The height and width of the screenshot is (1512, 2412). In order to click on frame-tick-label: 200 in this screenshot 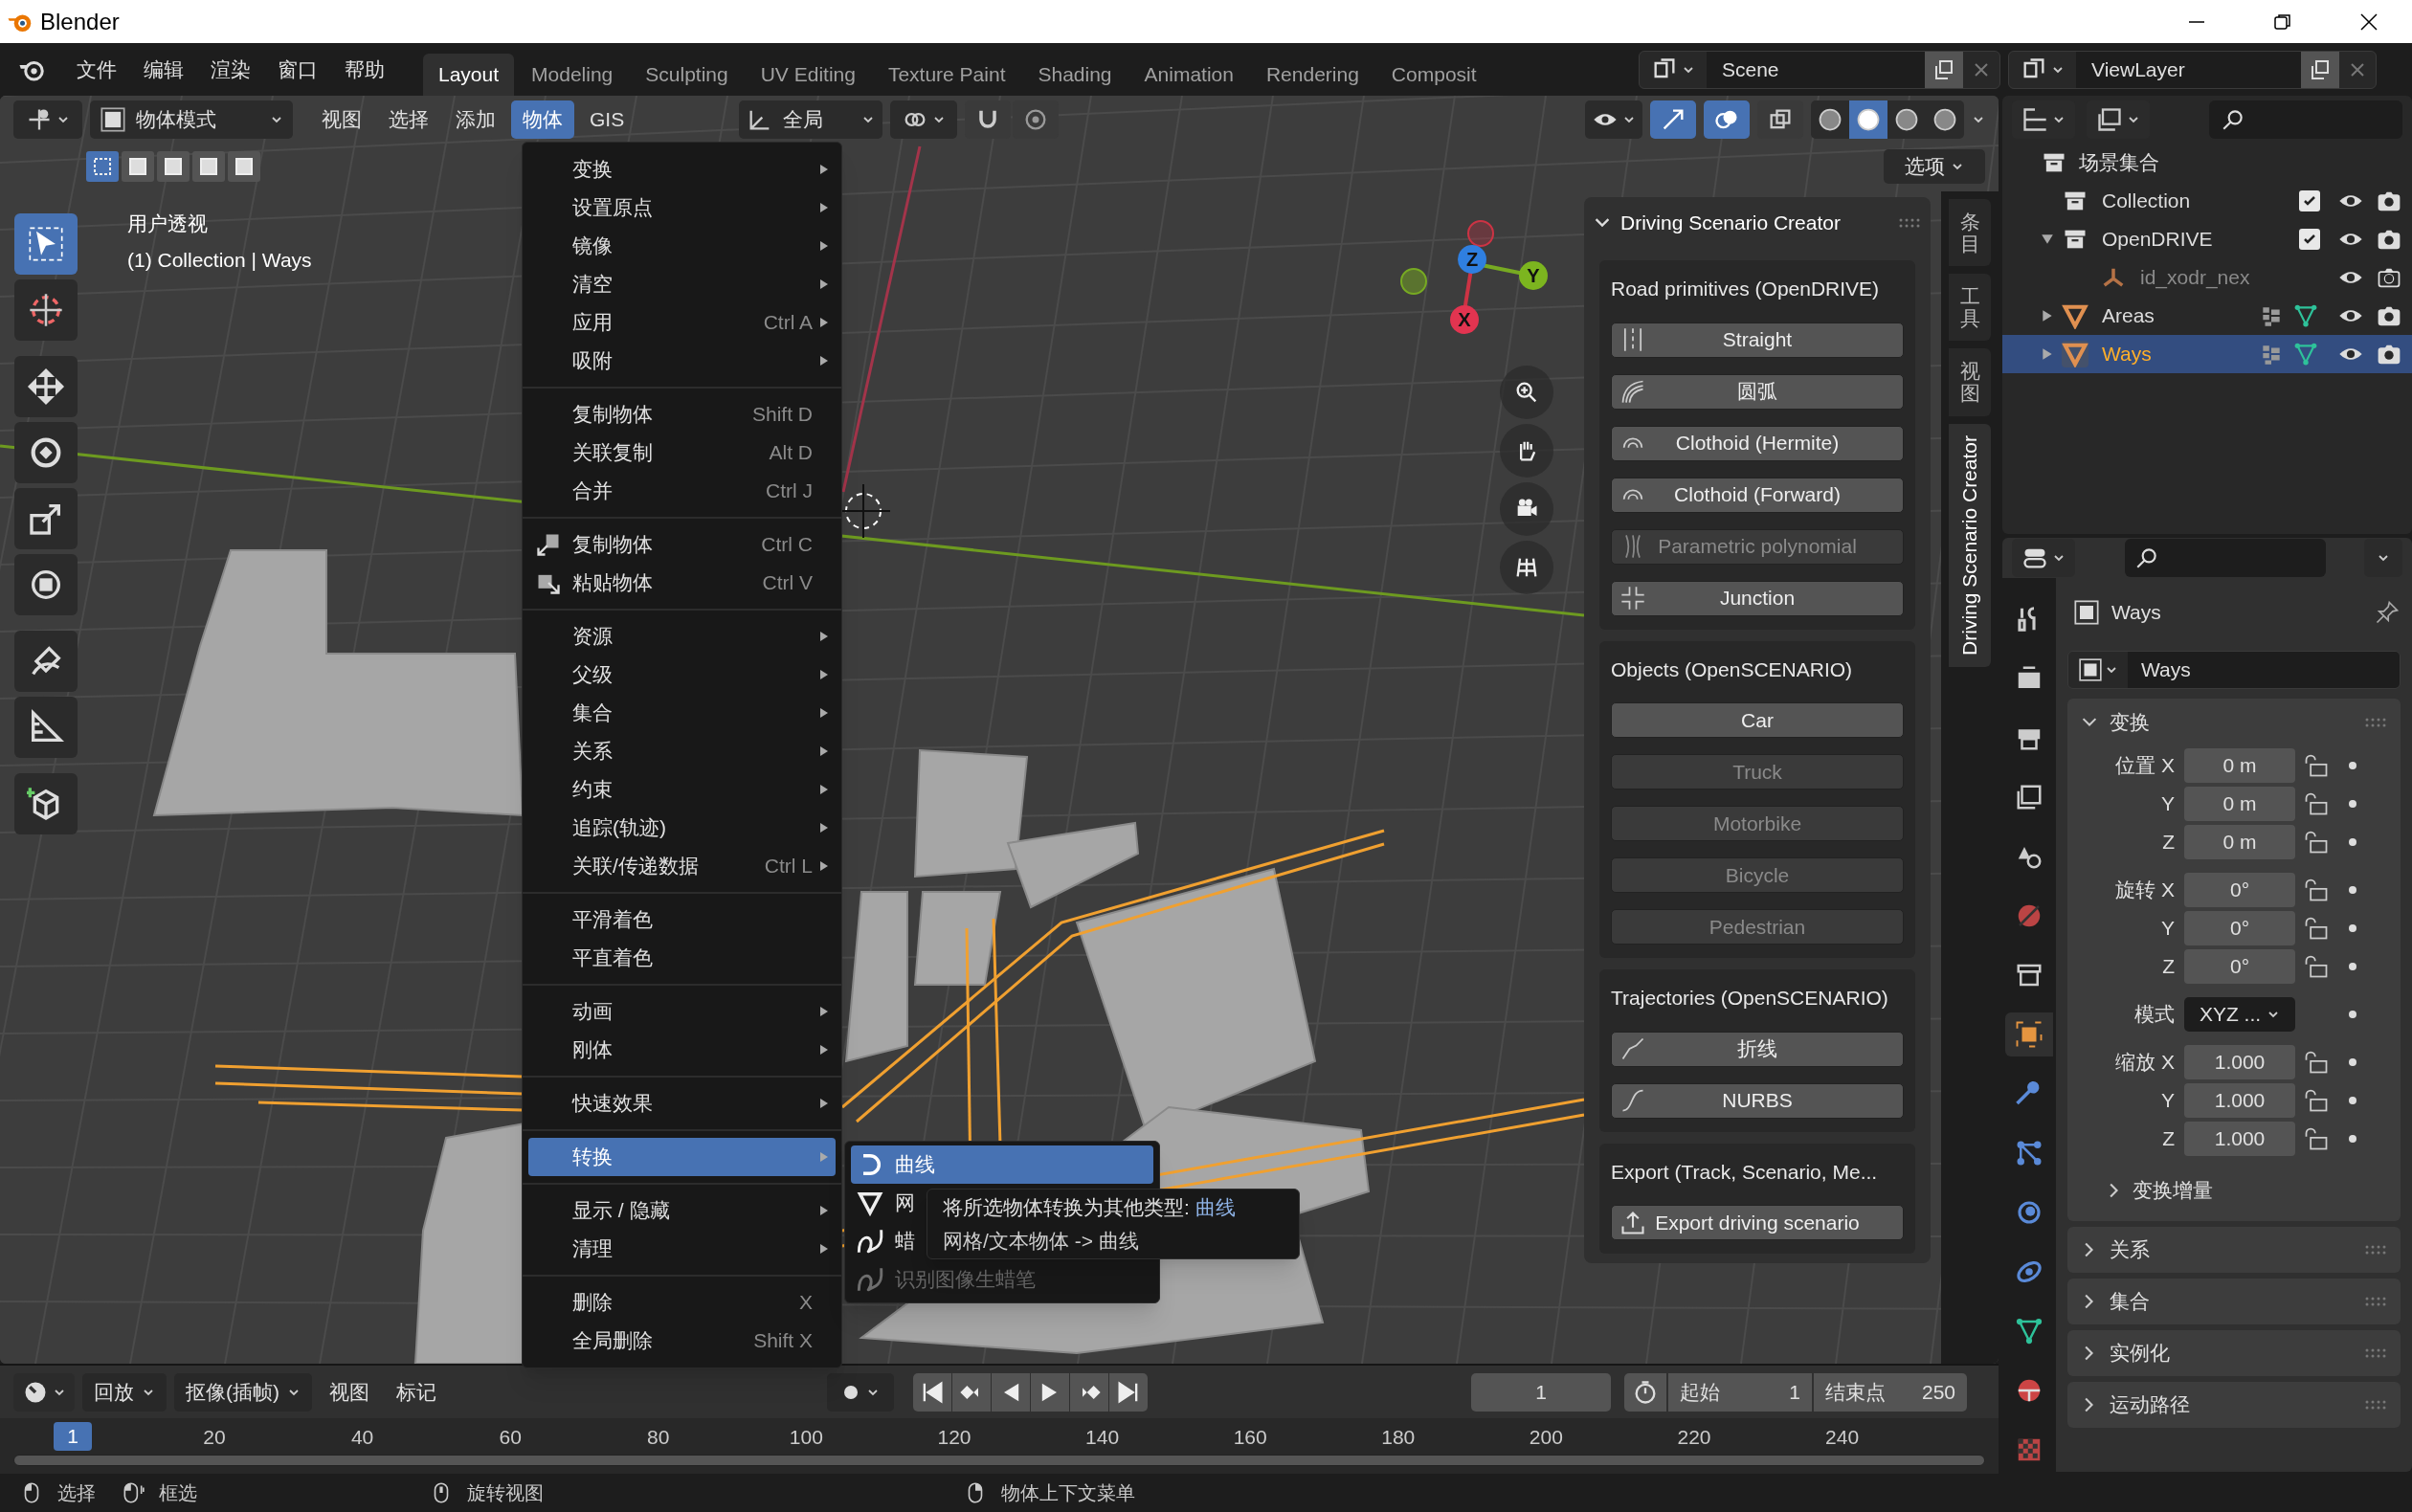, I will do `click(1546, 1437)`.